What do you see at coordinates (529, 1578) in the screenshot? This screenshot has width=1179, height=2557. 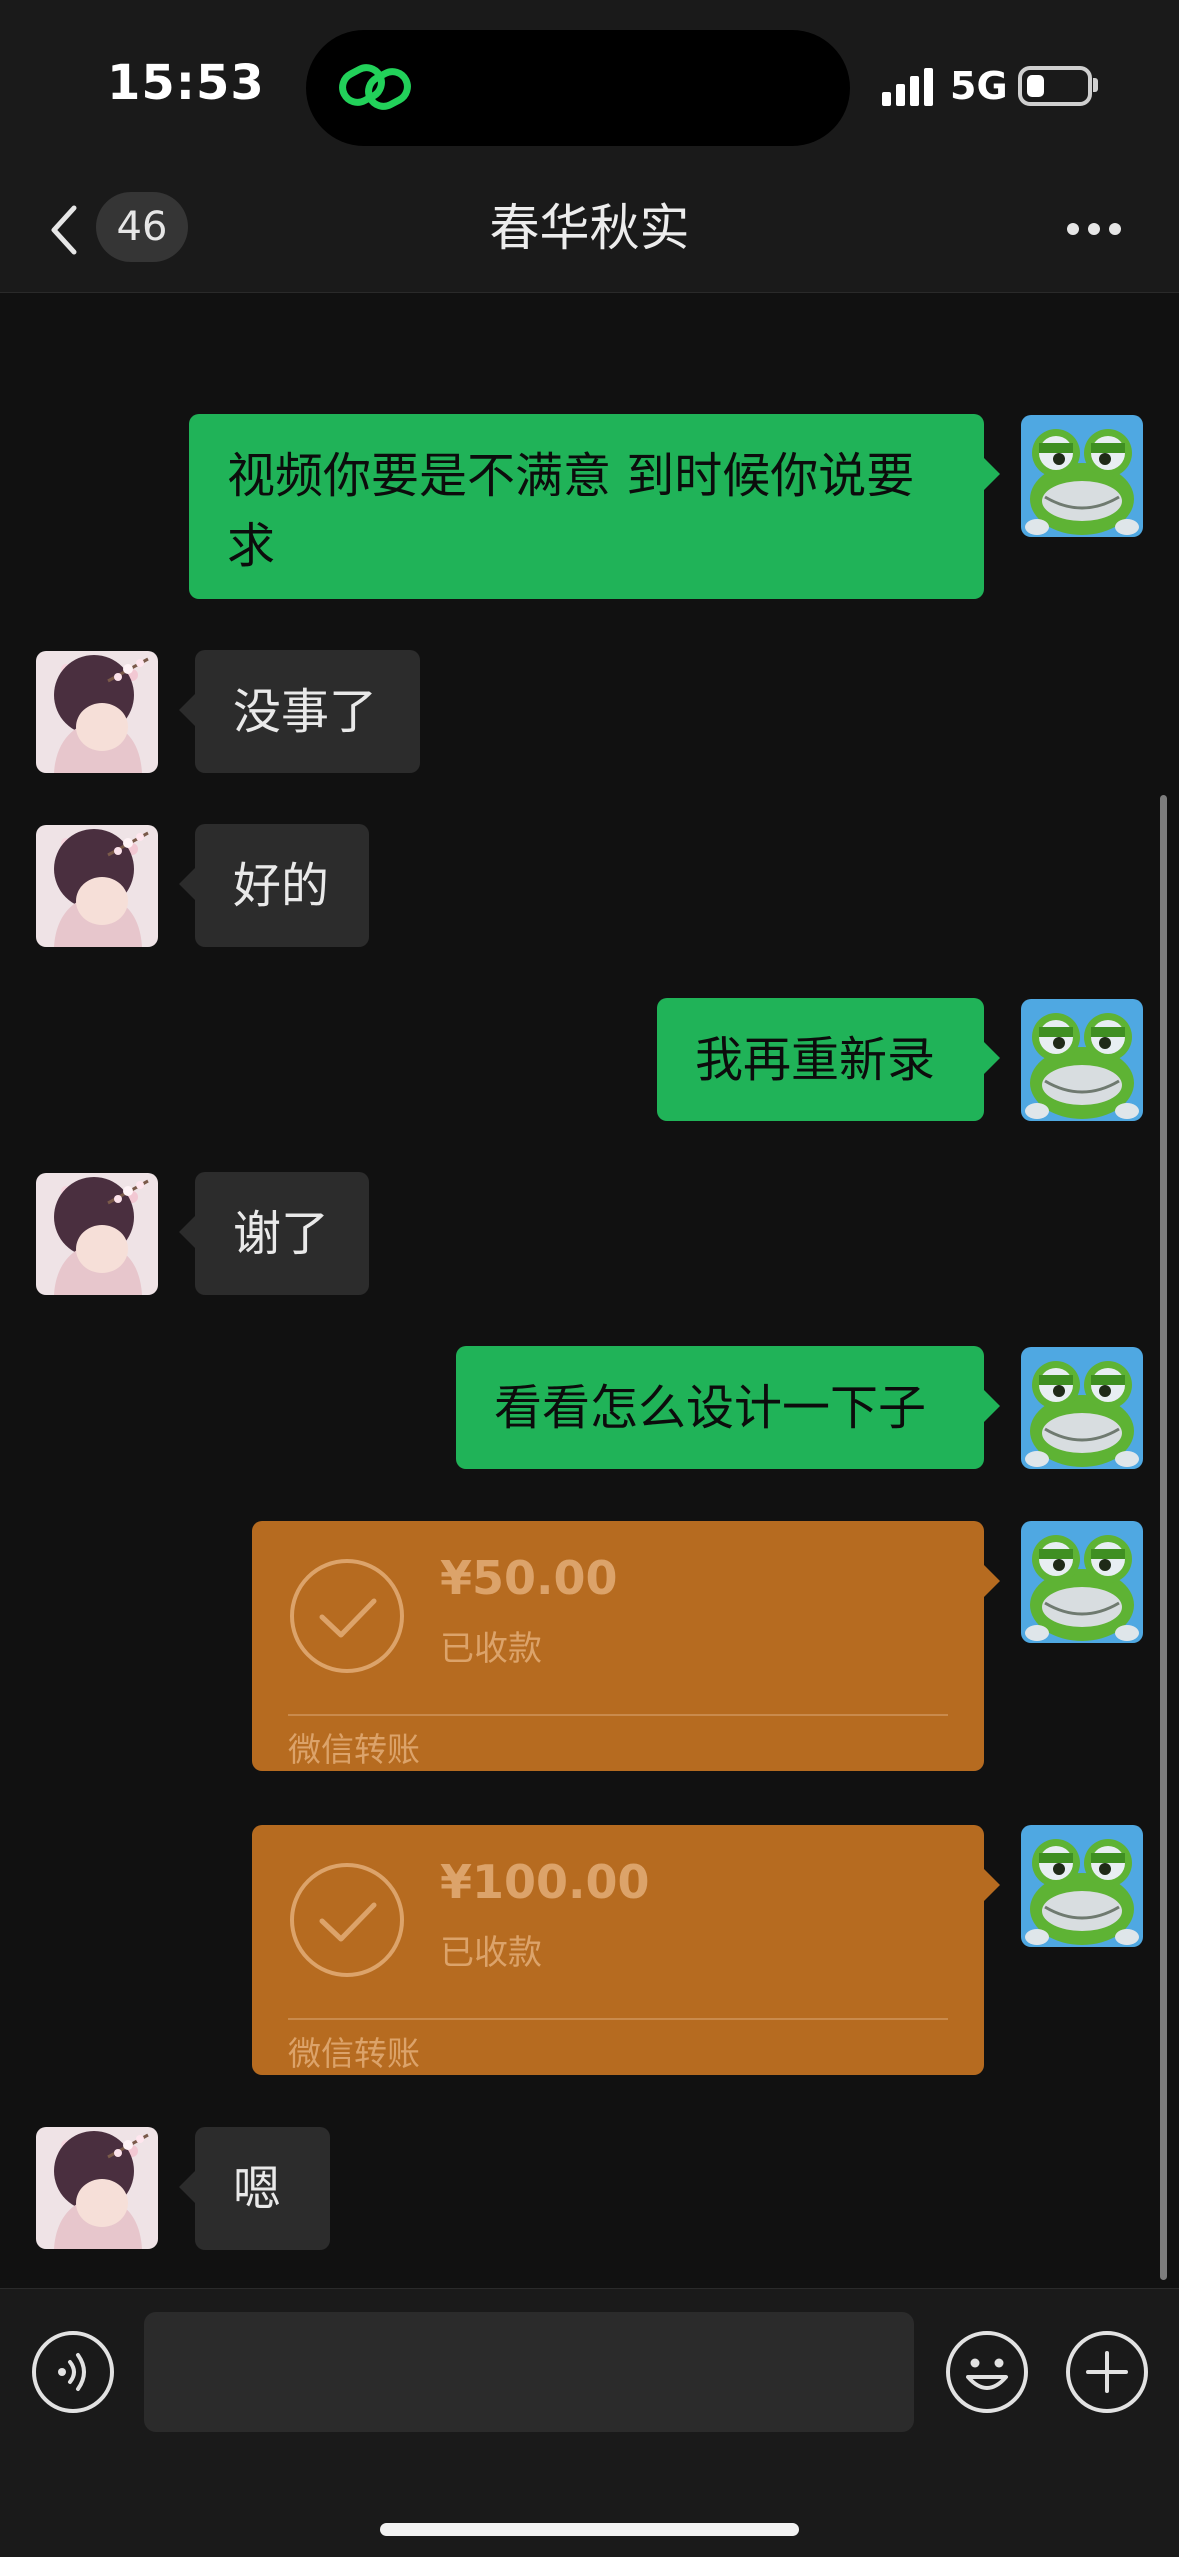 I see `transfer-amount: ¥50.00` at bounding box center [529, 1578].